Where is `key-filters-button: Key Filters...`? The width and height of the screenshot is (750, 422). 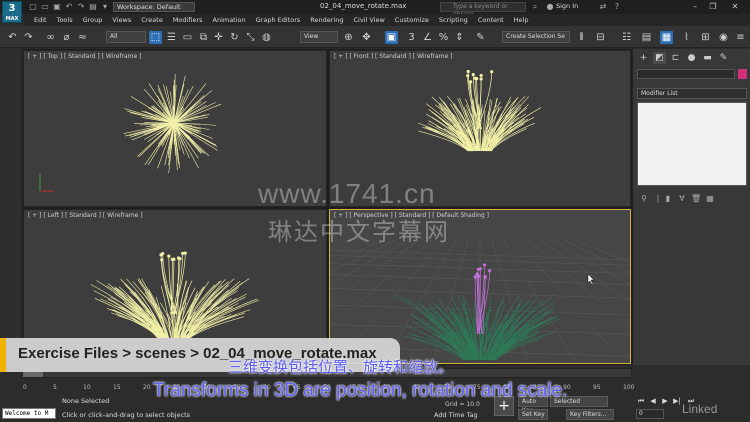 key-filters-button: Key Filters... is located at coordinates (590, 414).